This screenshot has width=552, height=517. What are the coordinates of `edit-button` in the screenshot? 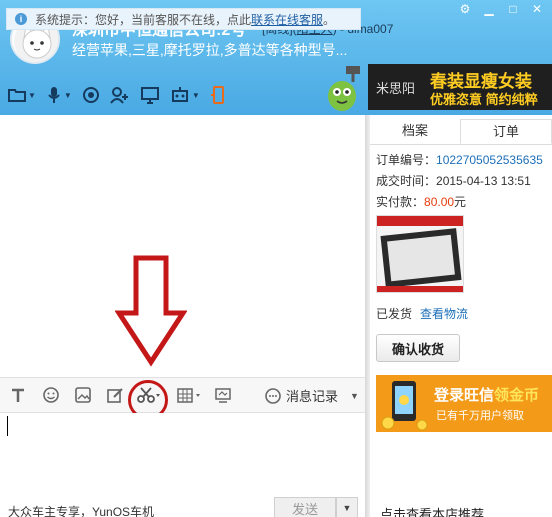 It's located at (115, 395).